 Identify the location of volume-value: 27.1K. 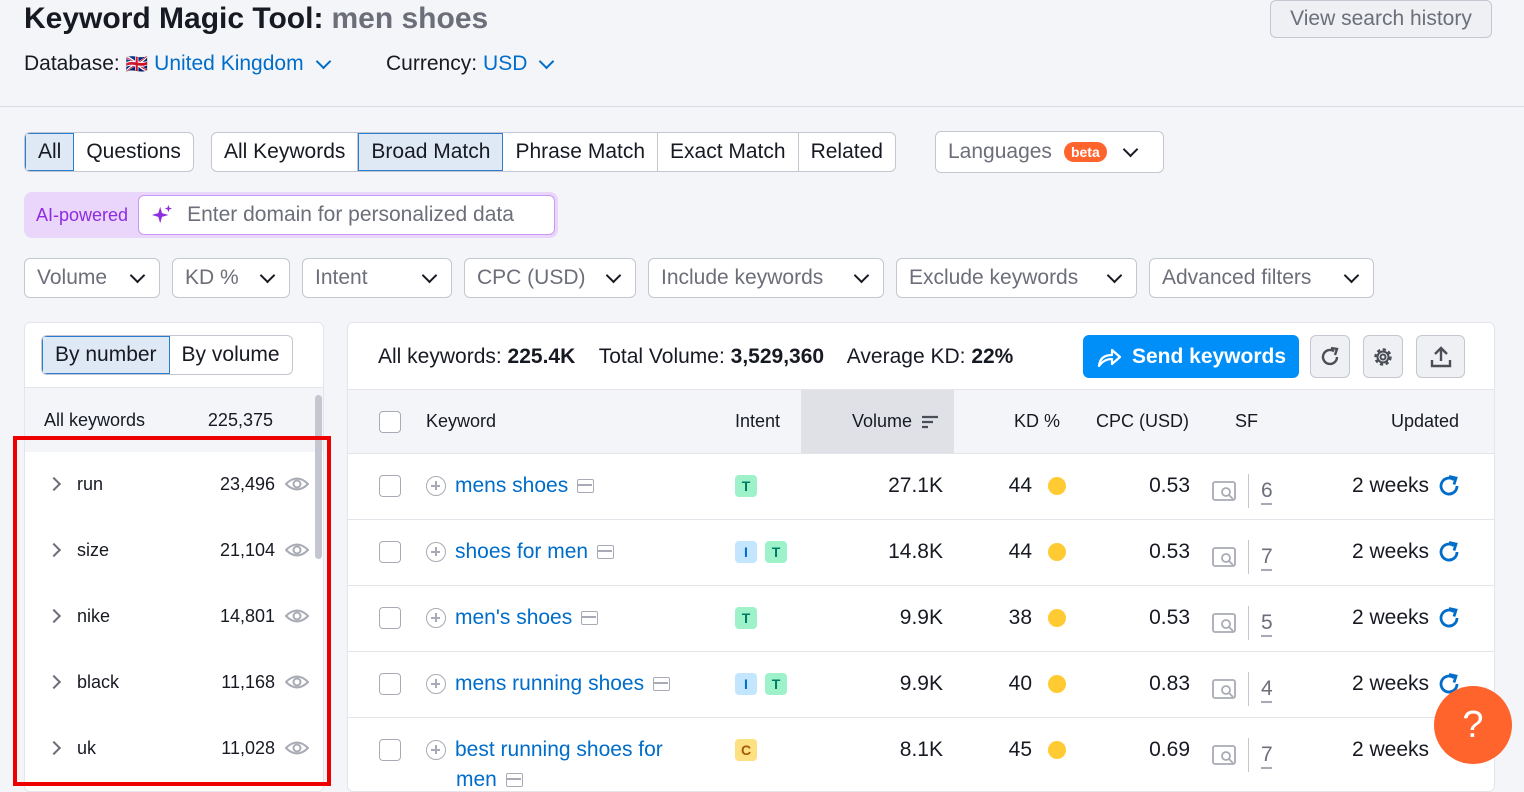
(915, 485).